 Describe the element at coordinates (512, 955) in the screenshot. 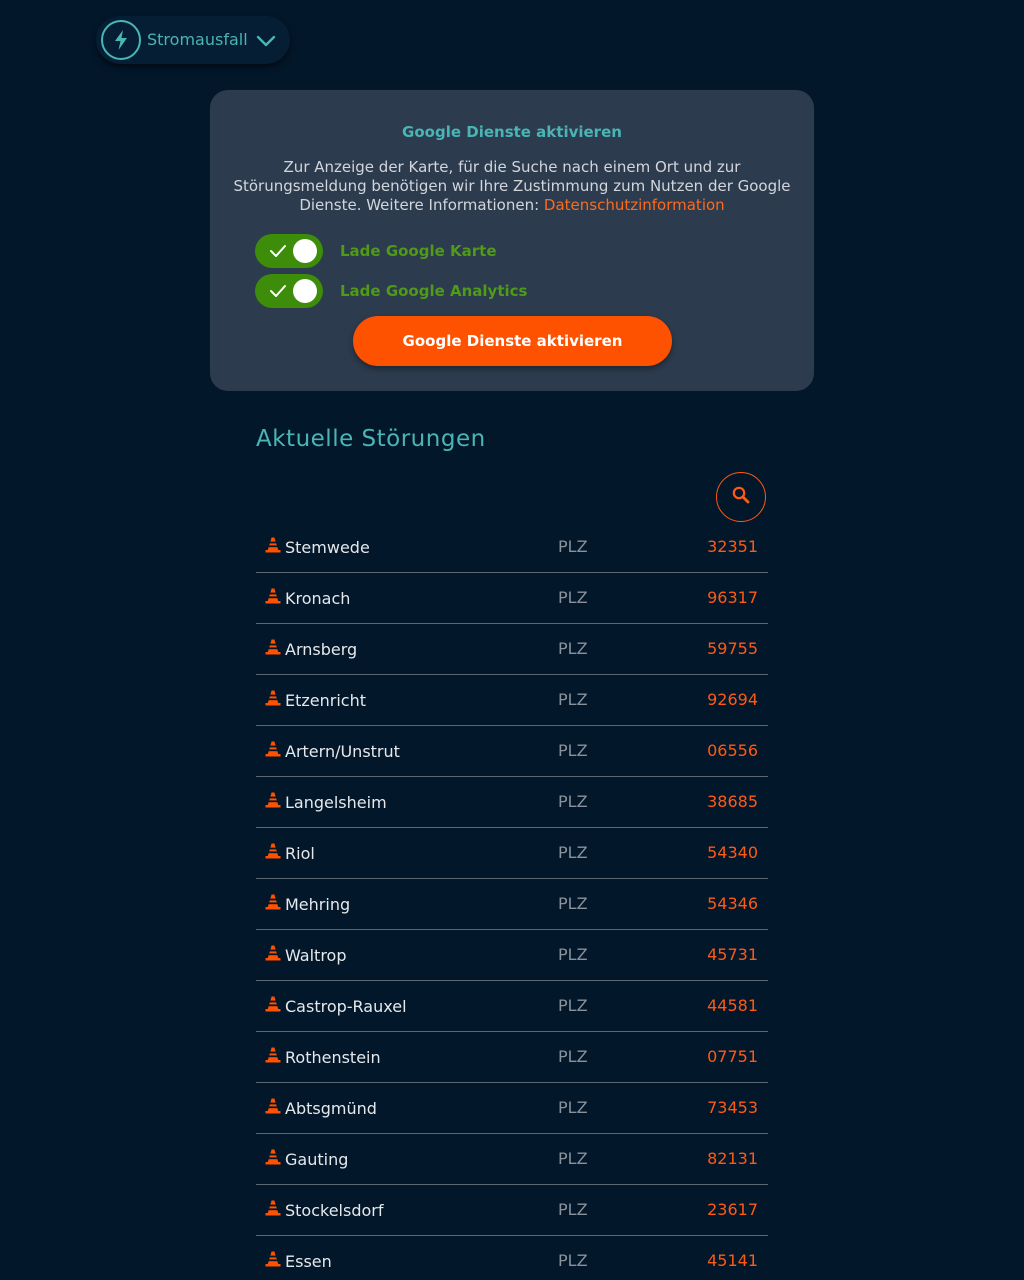

I see `outage-row: Waltrop PLZ 45731` at that location.